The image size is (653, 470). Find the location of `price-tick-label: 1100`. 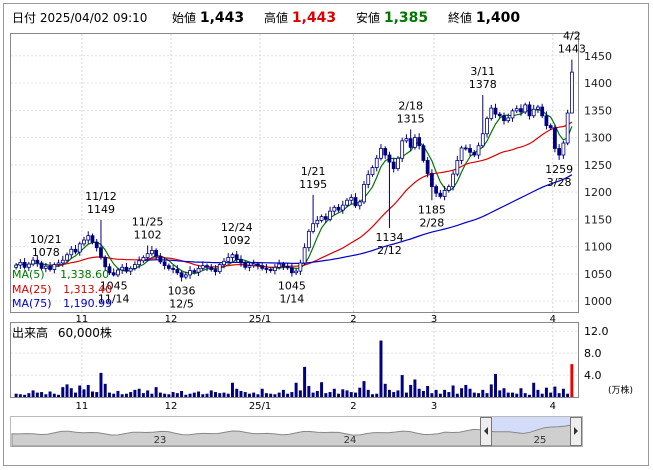

price-tick-label: 1100 is located at coordinates (598, 247).